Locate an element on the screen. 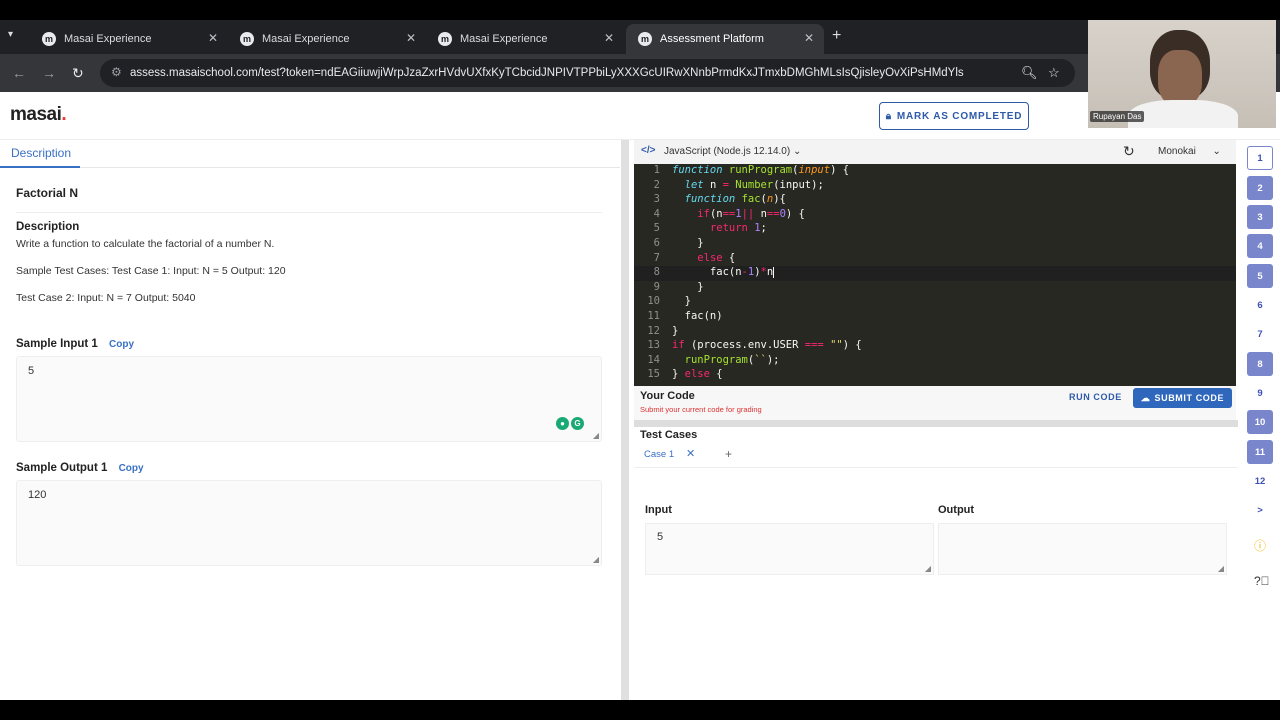 The image size is (1280, 720). browser-tab-active: m Assessment Platform ✕ is located at coordinates (725, 39).